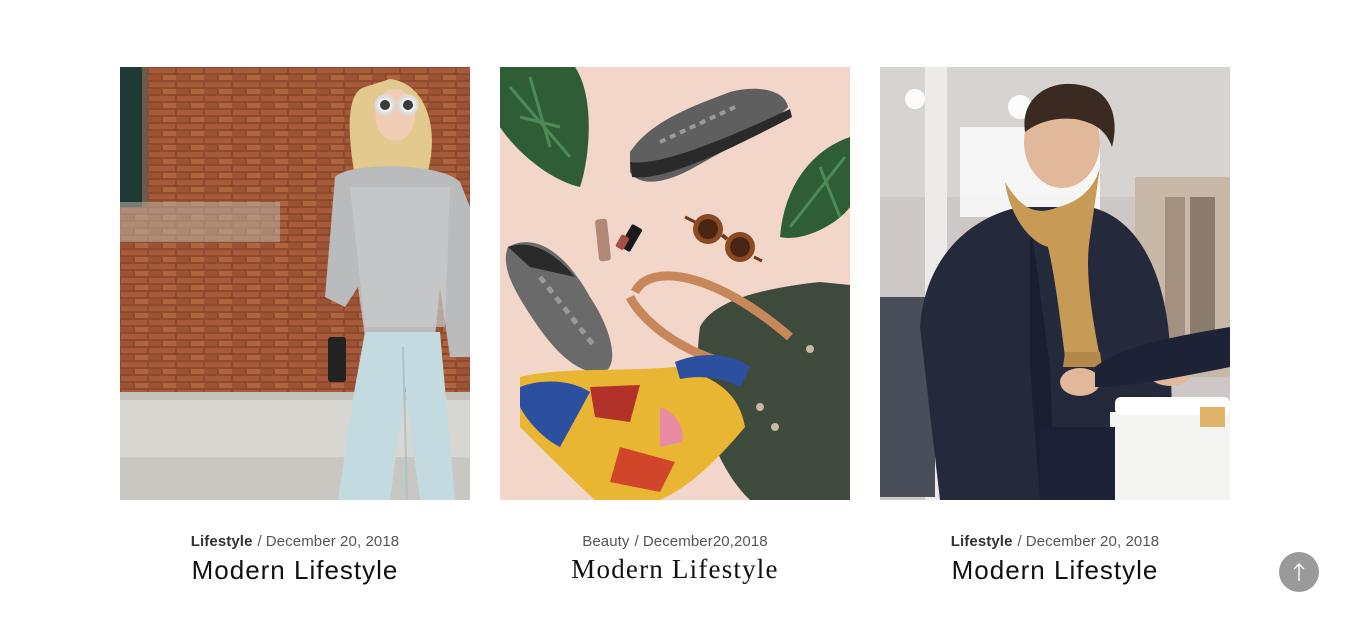  I want to click on post-meta: Beauty / December20,2018, so click(675, 541).